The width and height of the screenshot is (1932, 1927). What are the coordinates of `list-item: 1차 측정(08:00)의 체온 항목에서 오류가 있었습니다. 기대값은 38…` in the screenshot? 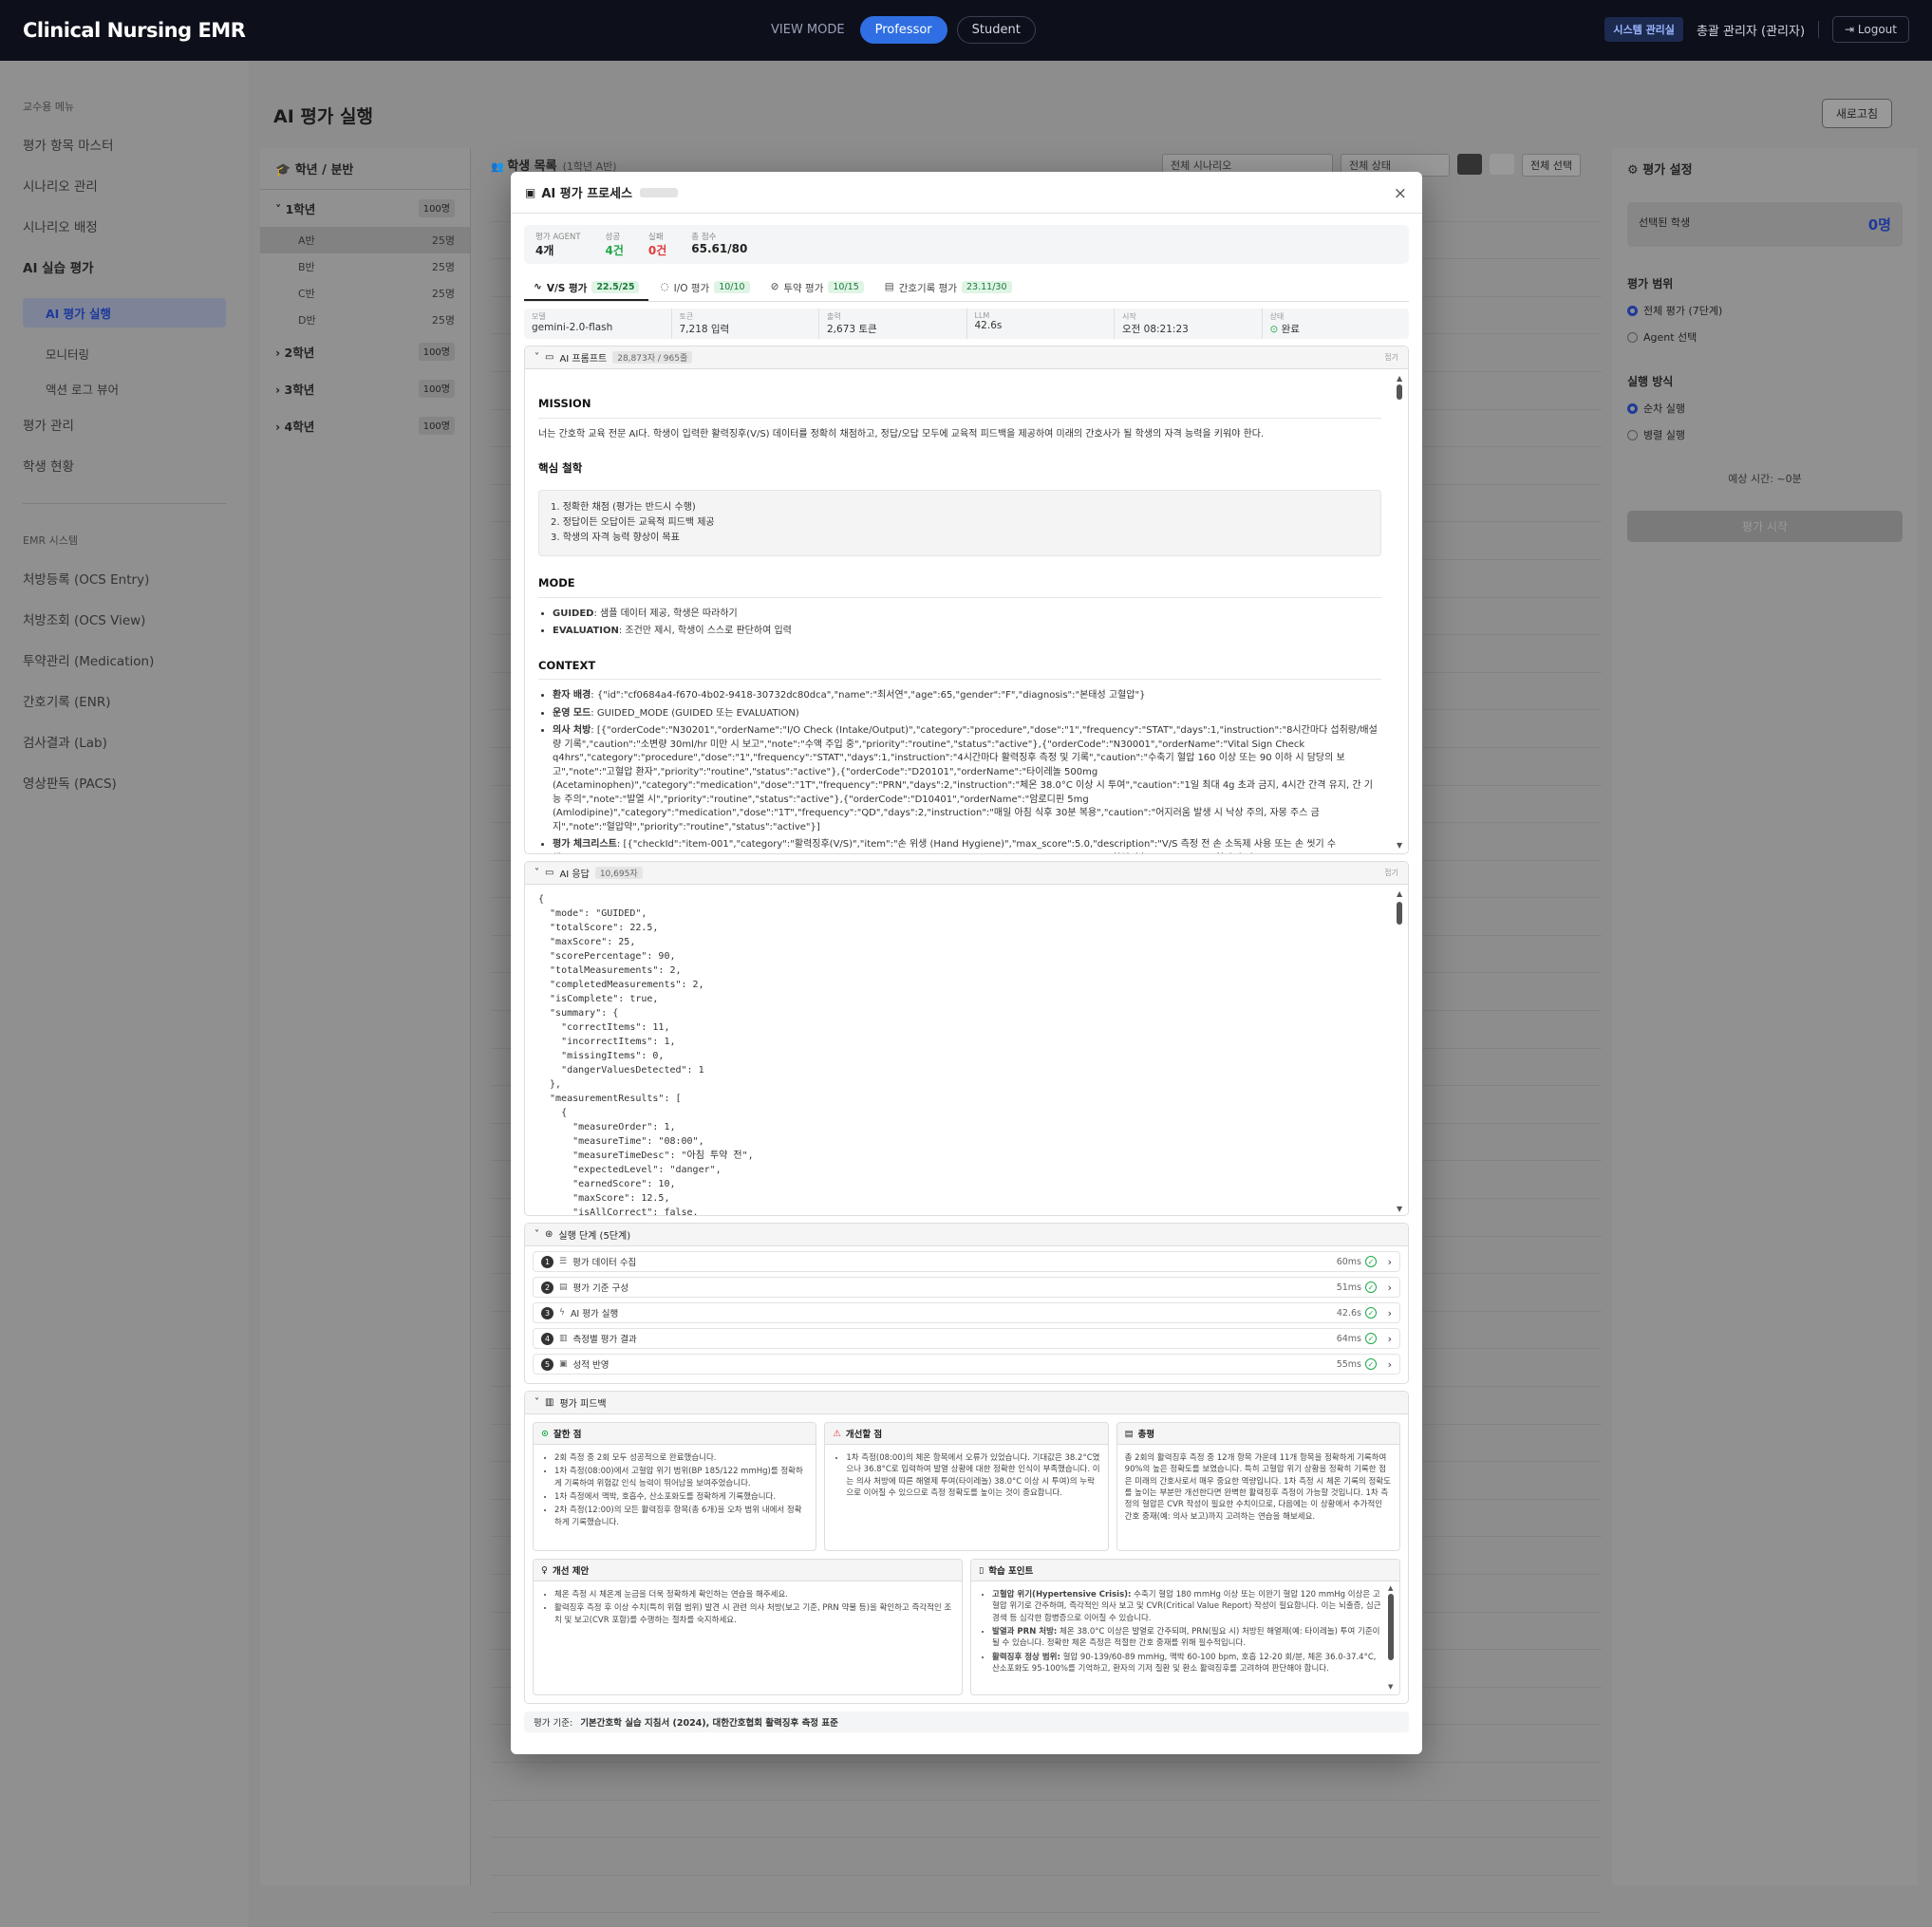 It's located at (973, 1475).